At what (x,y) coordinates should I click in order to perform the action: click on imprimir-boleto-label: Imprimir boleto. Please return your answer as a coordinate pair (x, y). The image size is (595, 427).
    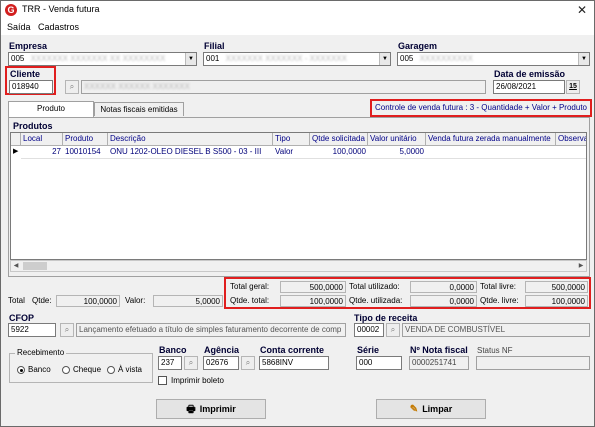
    Looking at the image, I should click on (197, 380).